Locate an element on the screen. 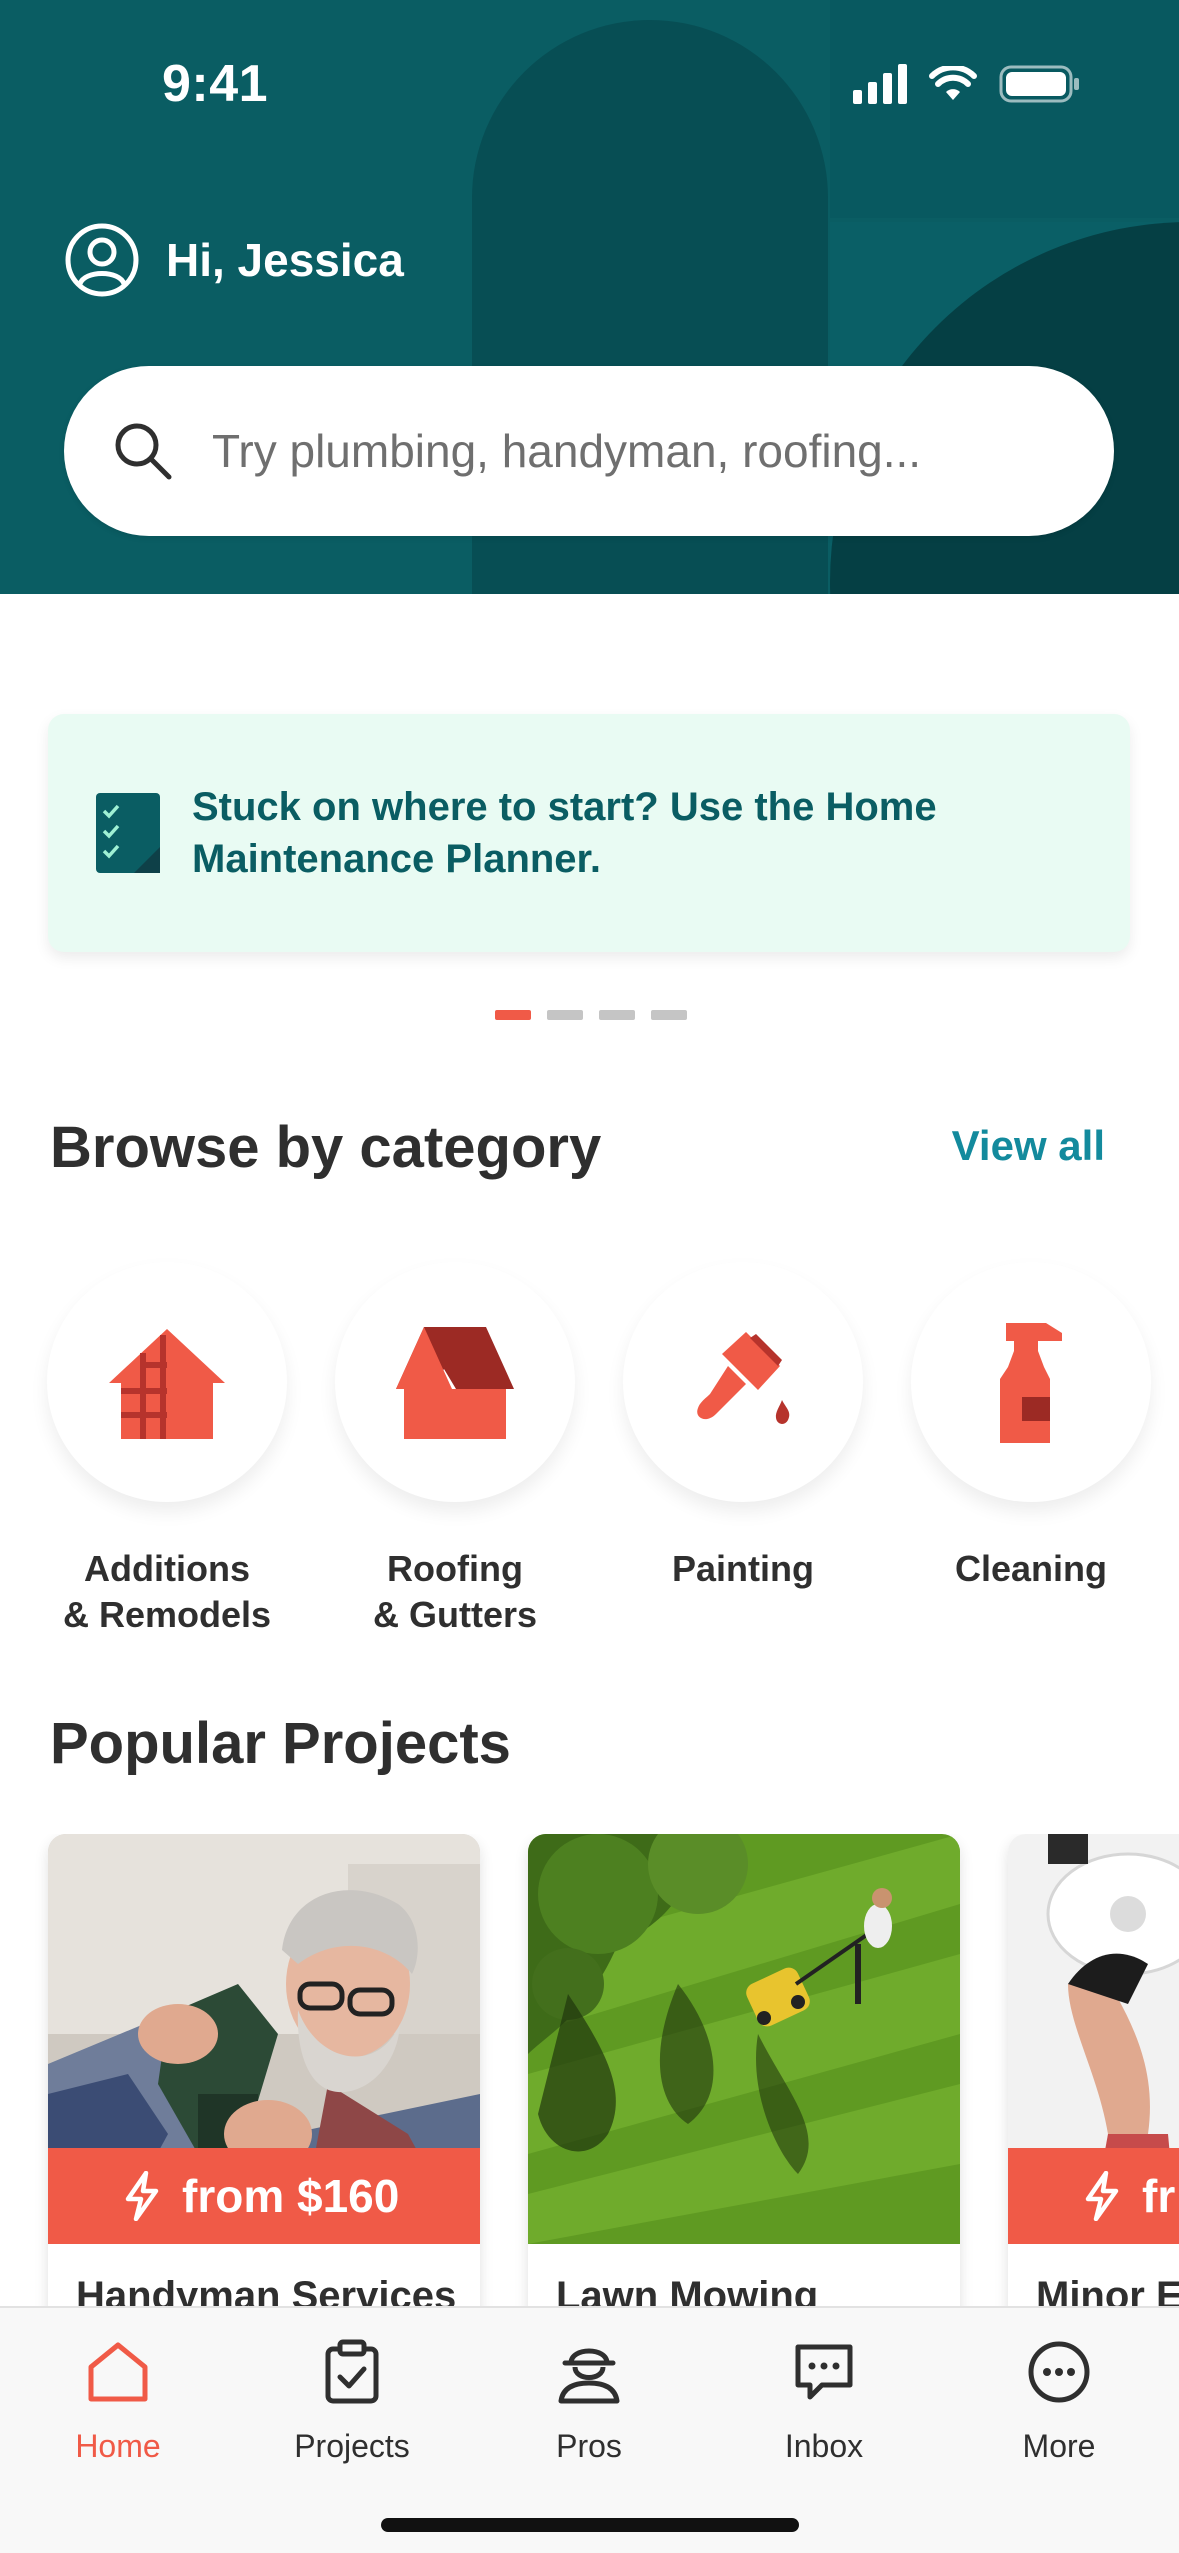 The image size is (1179, 2553). home-icon is located at coordinates (118, 2372).